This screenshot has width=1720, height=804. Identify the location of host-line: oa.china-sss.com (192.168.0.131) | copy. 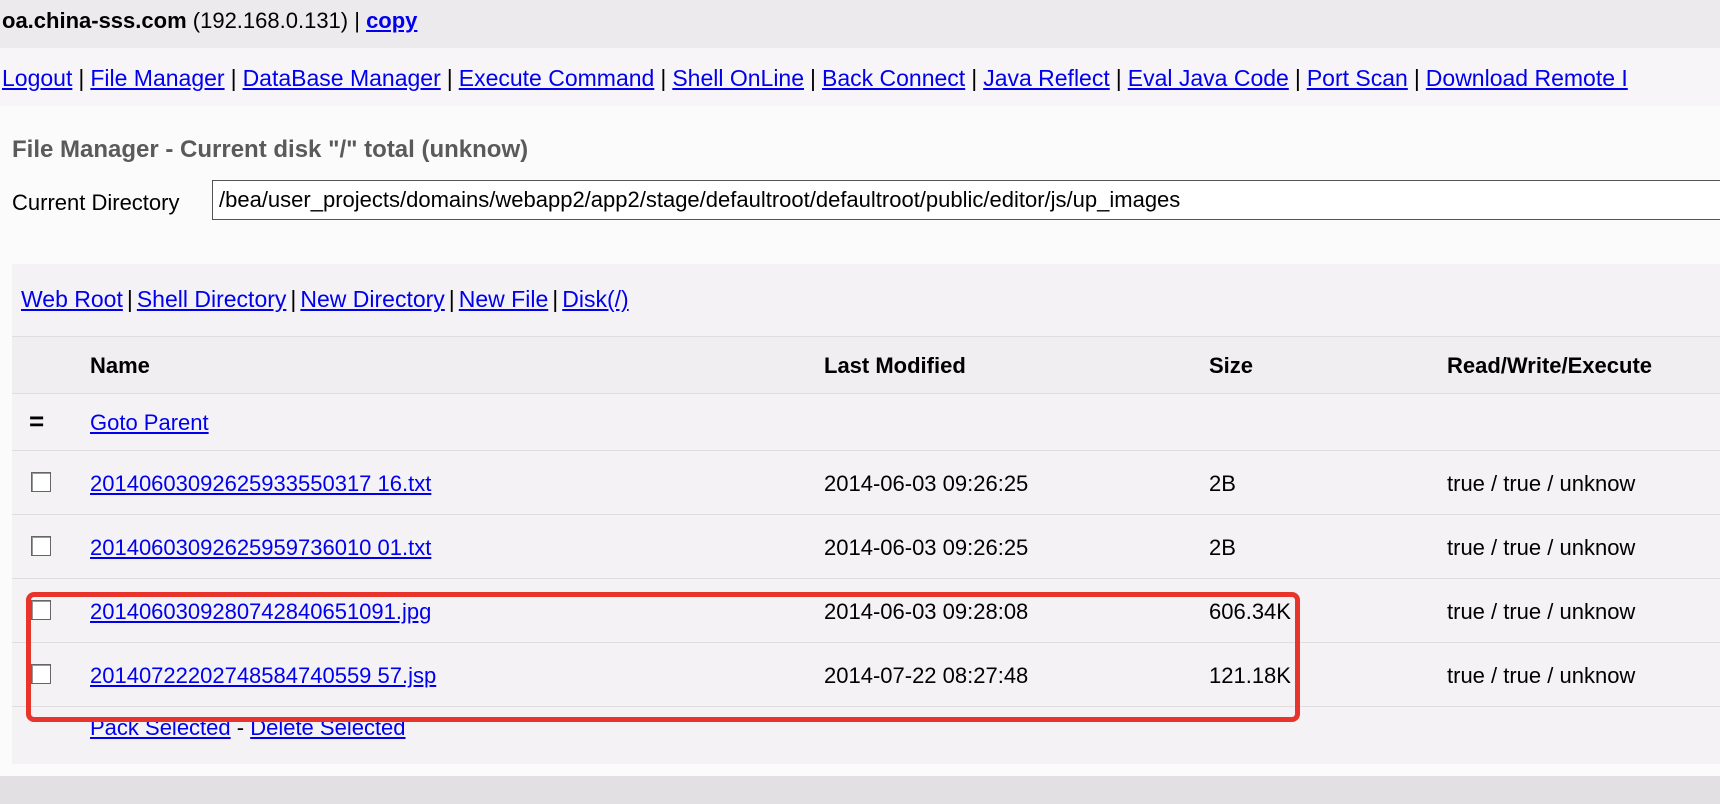
(209, 21).